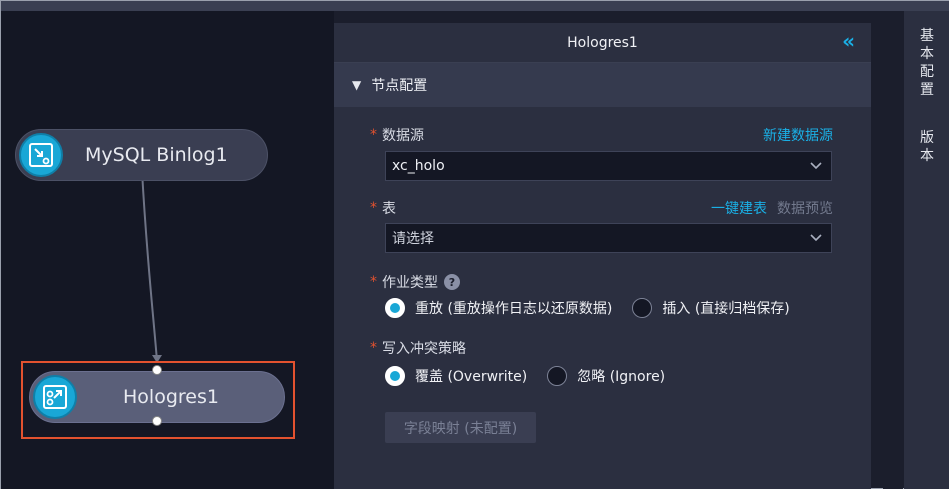  Describe the element at coordinates (41, 155) in the screenshot. I see `mysql-binlog-icon` at that location.